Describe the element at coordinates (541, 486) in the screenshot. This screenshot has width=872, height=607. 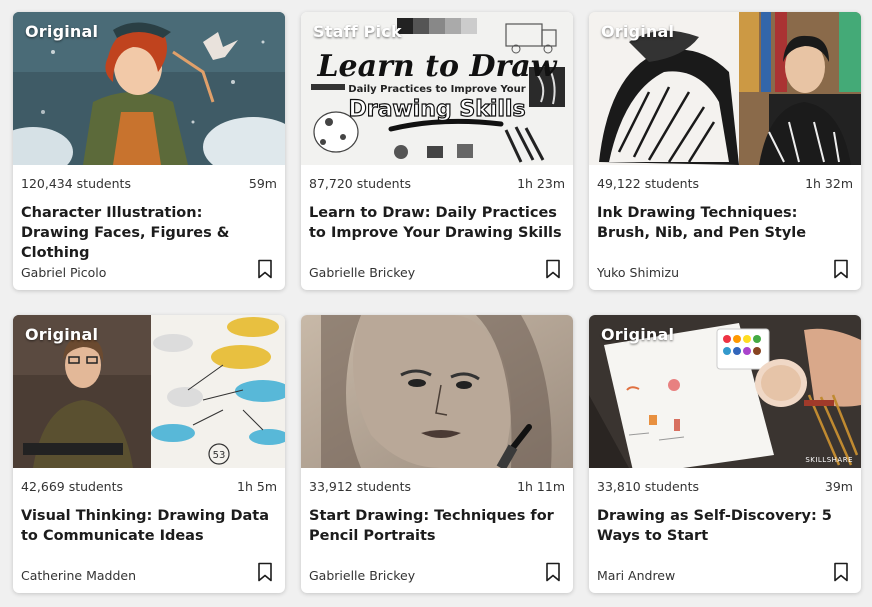
I see `duration: 1h 11m` at that location.